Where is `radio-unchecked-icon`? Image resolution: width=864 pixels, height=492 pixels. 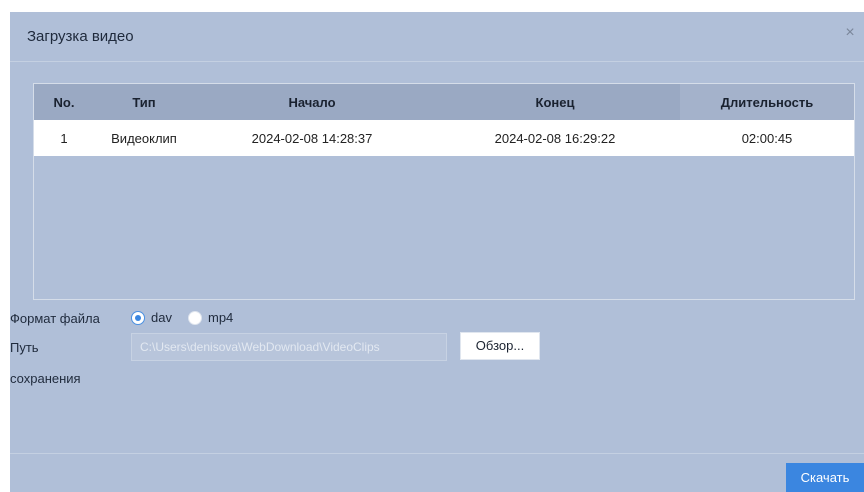 radio-unchecked-icon is located at coordinates (195, 317).